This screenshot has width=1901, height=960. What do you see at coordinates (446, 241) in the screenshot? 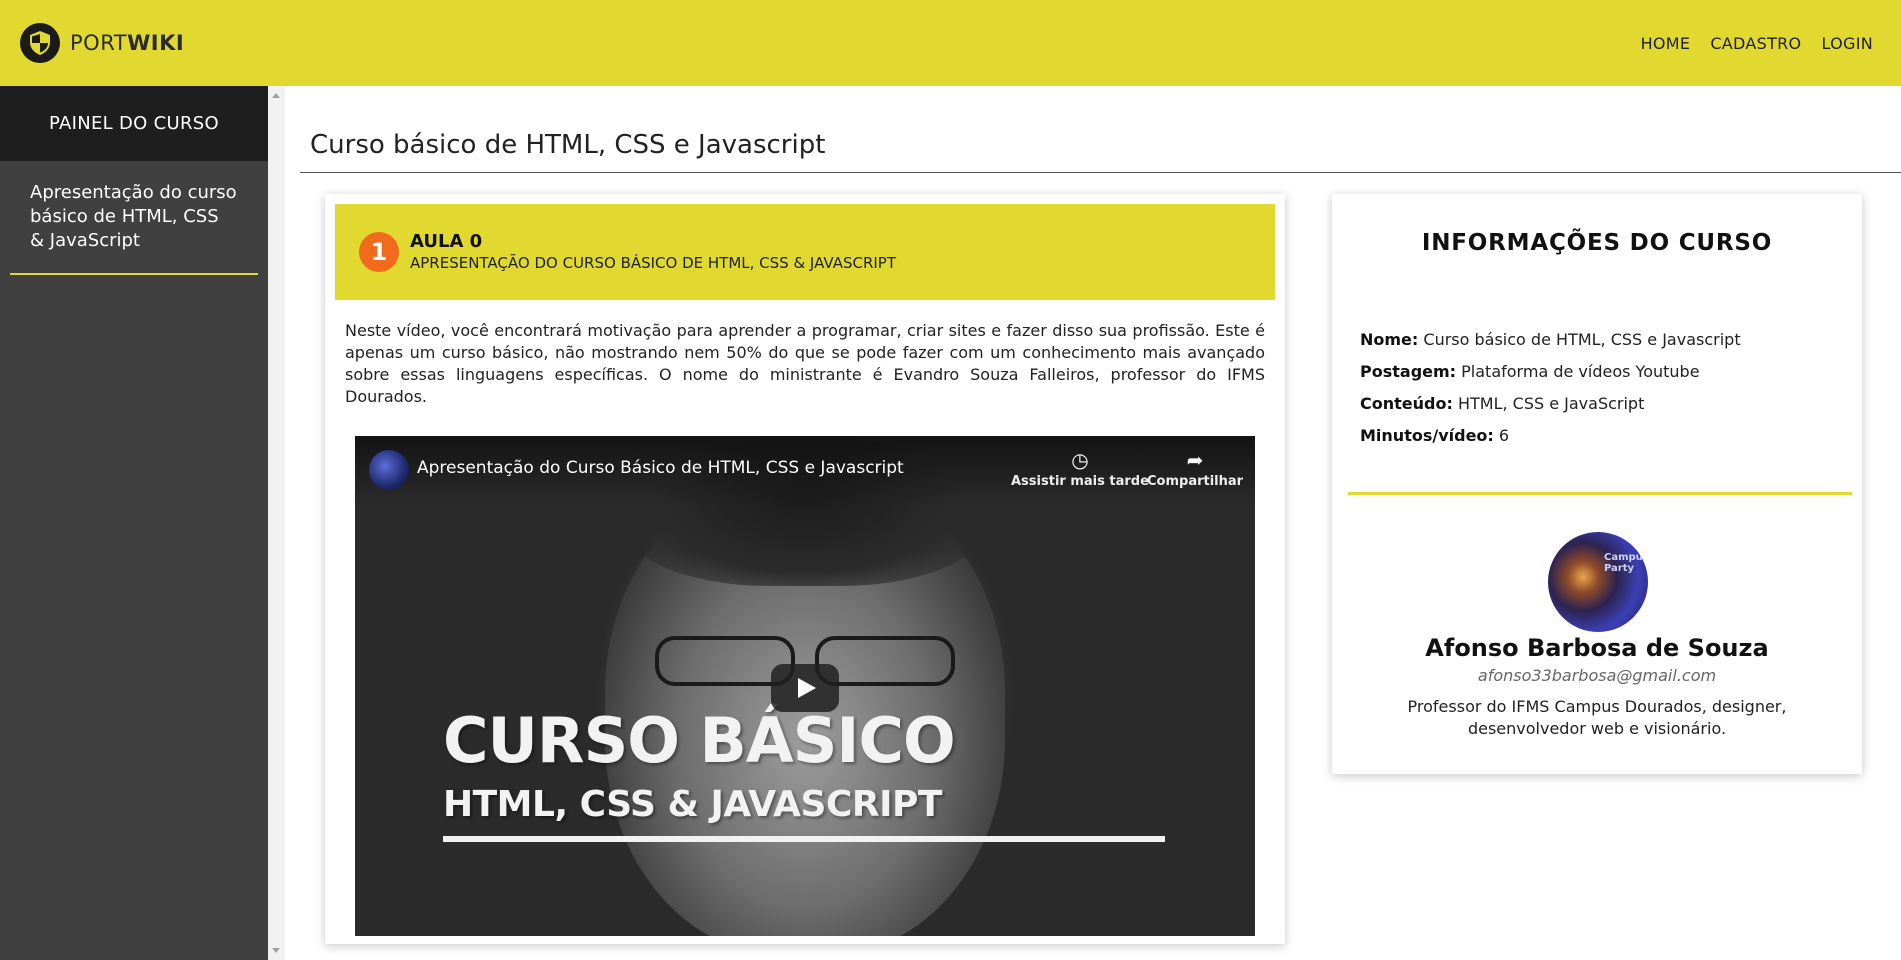
I see `lesson-title: AULA 0` at bounding box center [446, 241].